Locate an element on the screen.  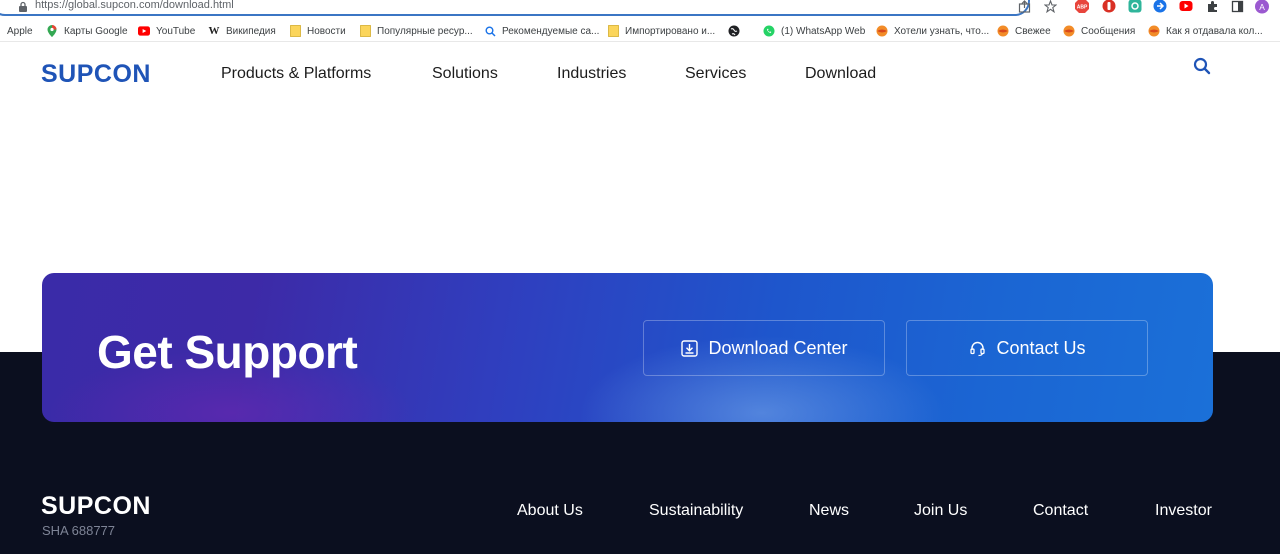
nav-download: Download is located at coordinates (840, 74).